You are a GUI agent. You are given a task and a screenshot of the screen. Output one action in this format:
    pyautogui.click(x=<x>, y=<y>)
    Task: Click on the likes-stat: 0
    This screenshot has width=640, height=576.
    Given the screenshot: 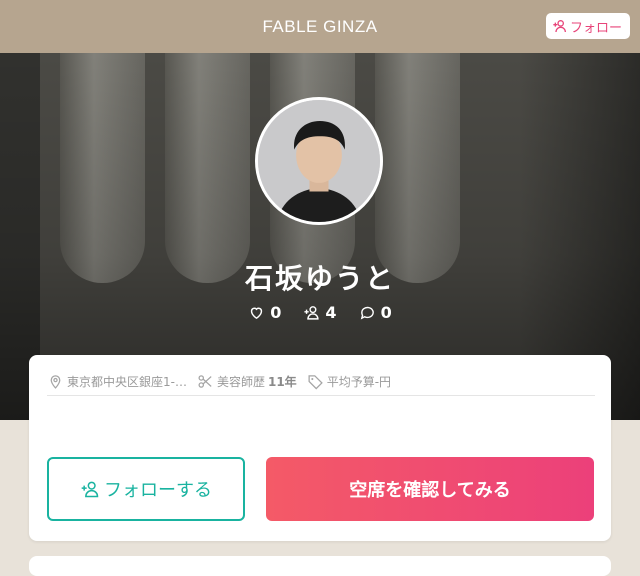 What is the action you would take?
    pyautogui.click(x=264, y=312)
    